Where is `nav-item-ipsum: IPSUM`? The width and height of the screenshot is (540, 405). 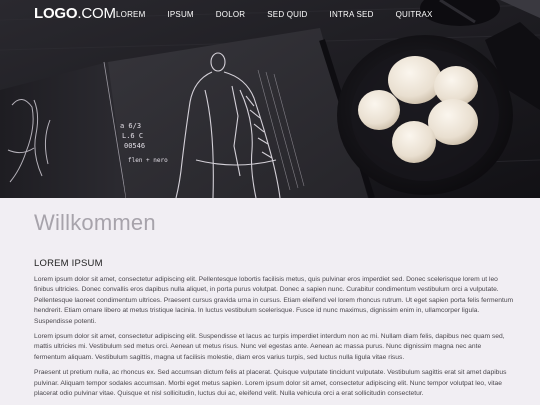
nav-item-ipsum: IPSUM is located at coordinates (180, 14).